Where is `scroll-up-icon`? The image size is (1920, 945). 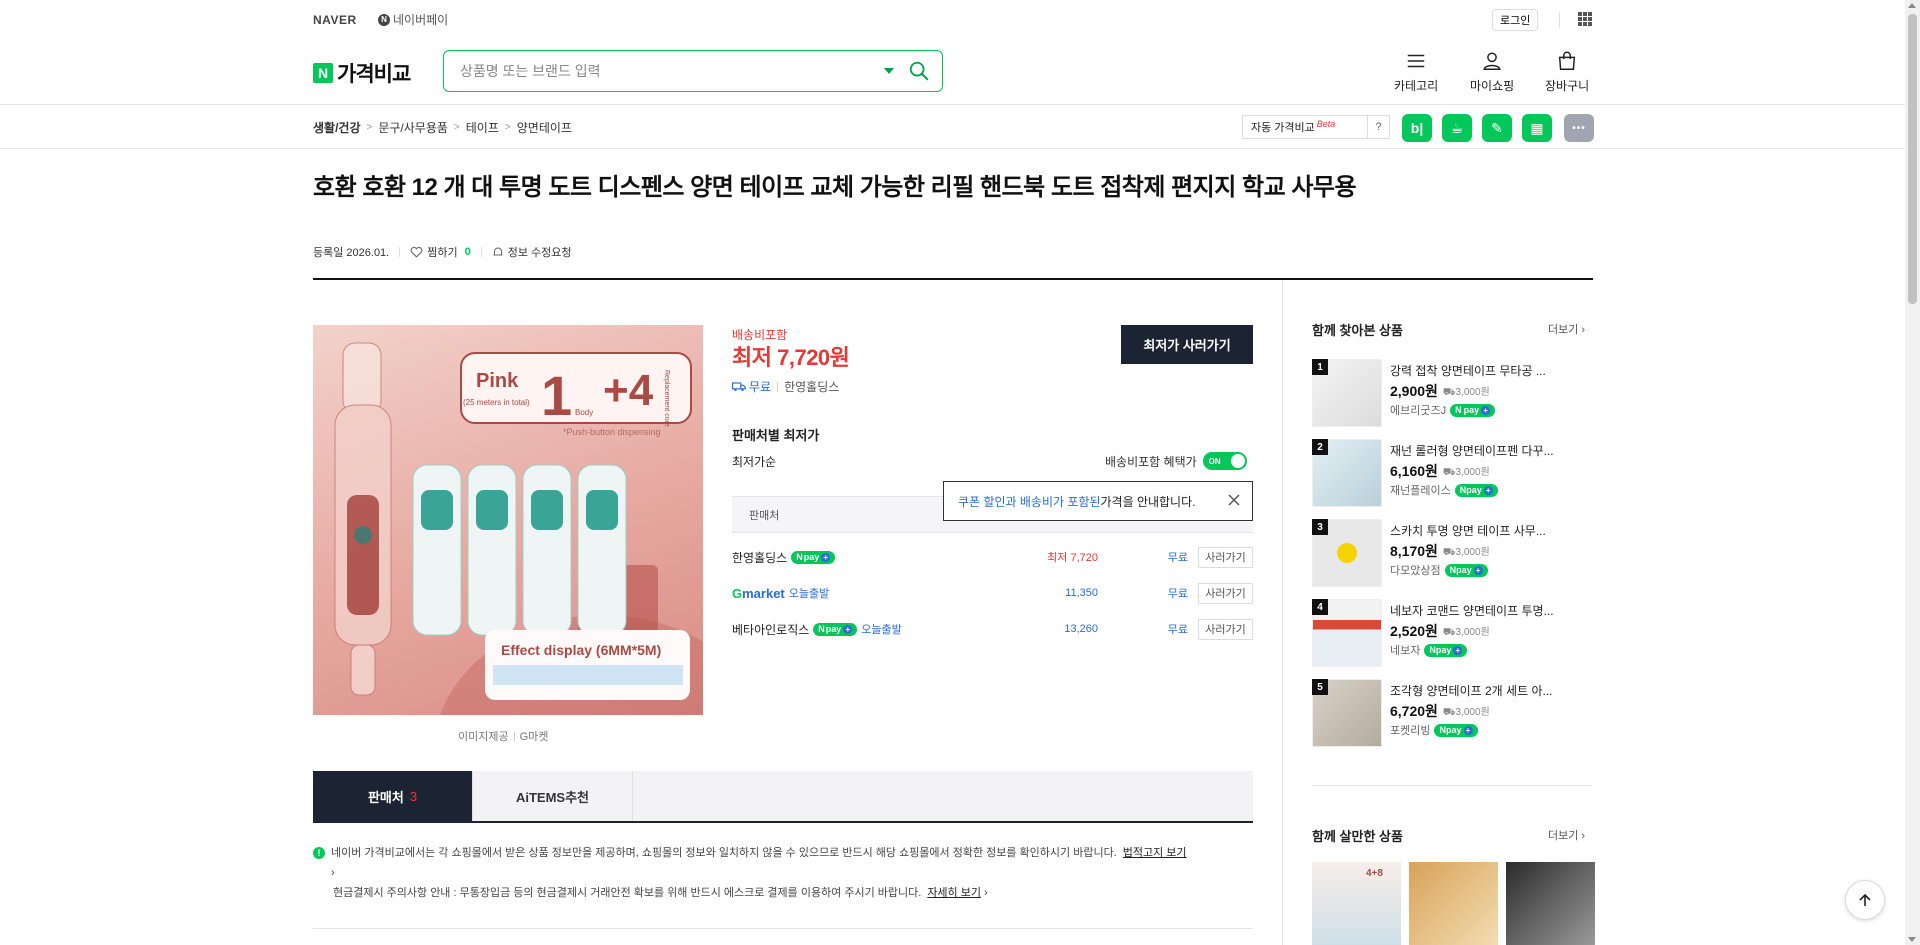
scroll-up-icon is located at coordinates (1912, 5).